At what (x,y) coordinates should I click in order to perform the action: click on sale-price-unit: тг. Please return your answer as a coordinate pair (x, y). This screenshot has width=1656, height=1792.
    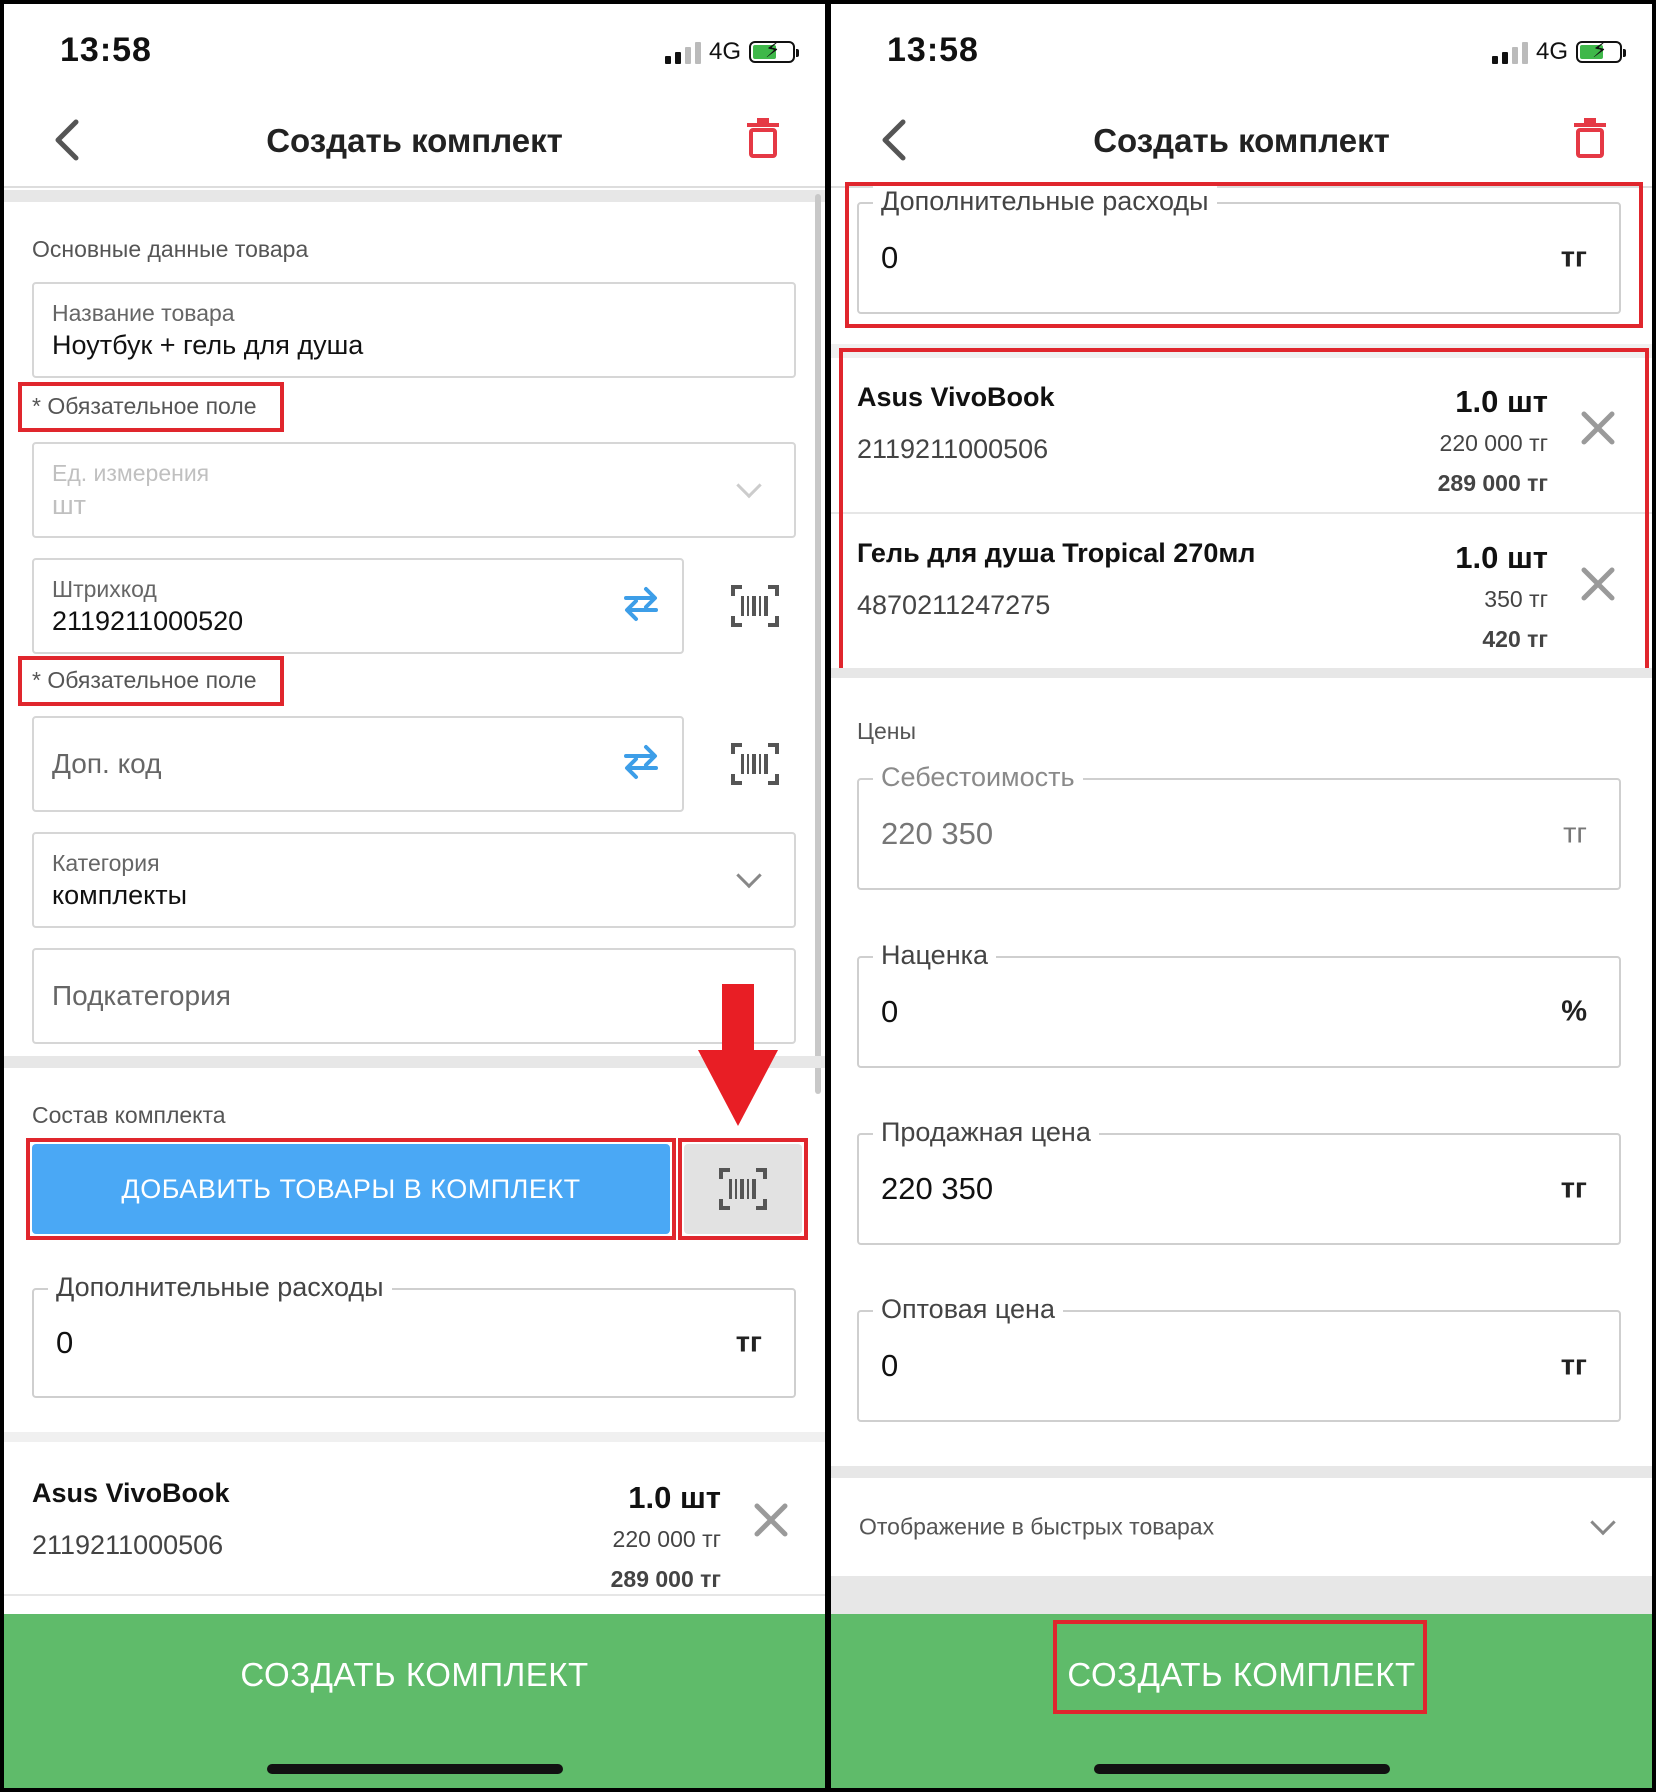
    Looking at the image, I should click on (1573, 1188).